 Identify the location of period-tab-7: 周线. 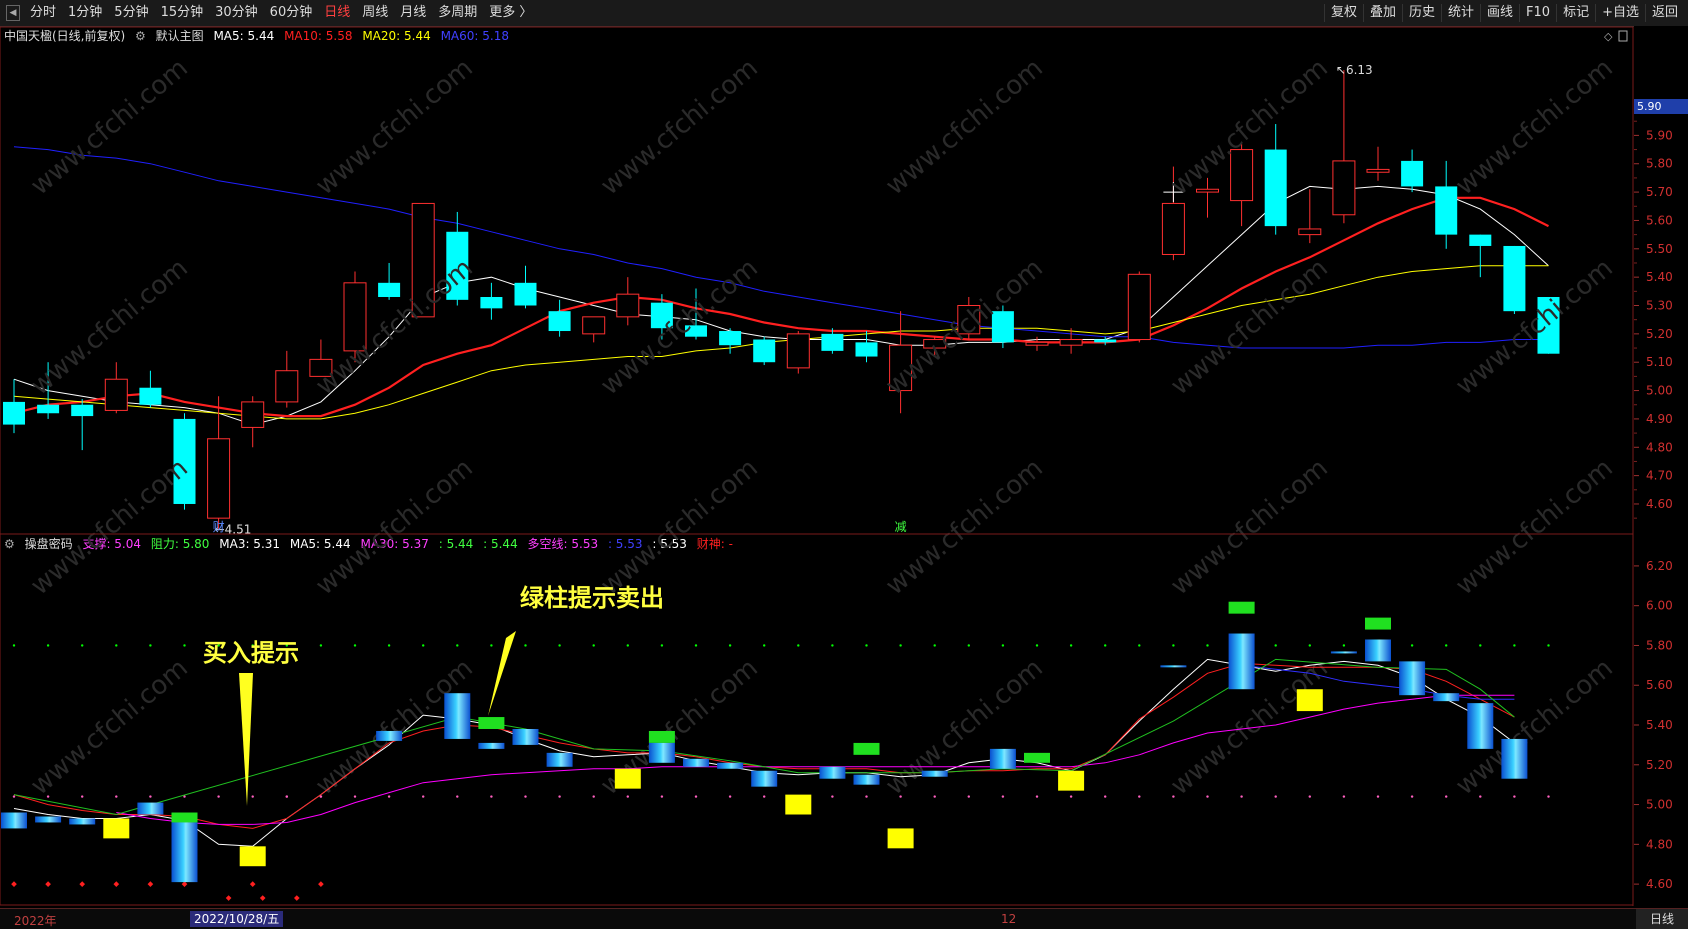
(375, 13).